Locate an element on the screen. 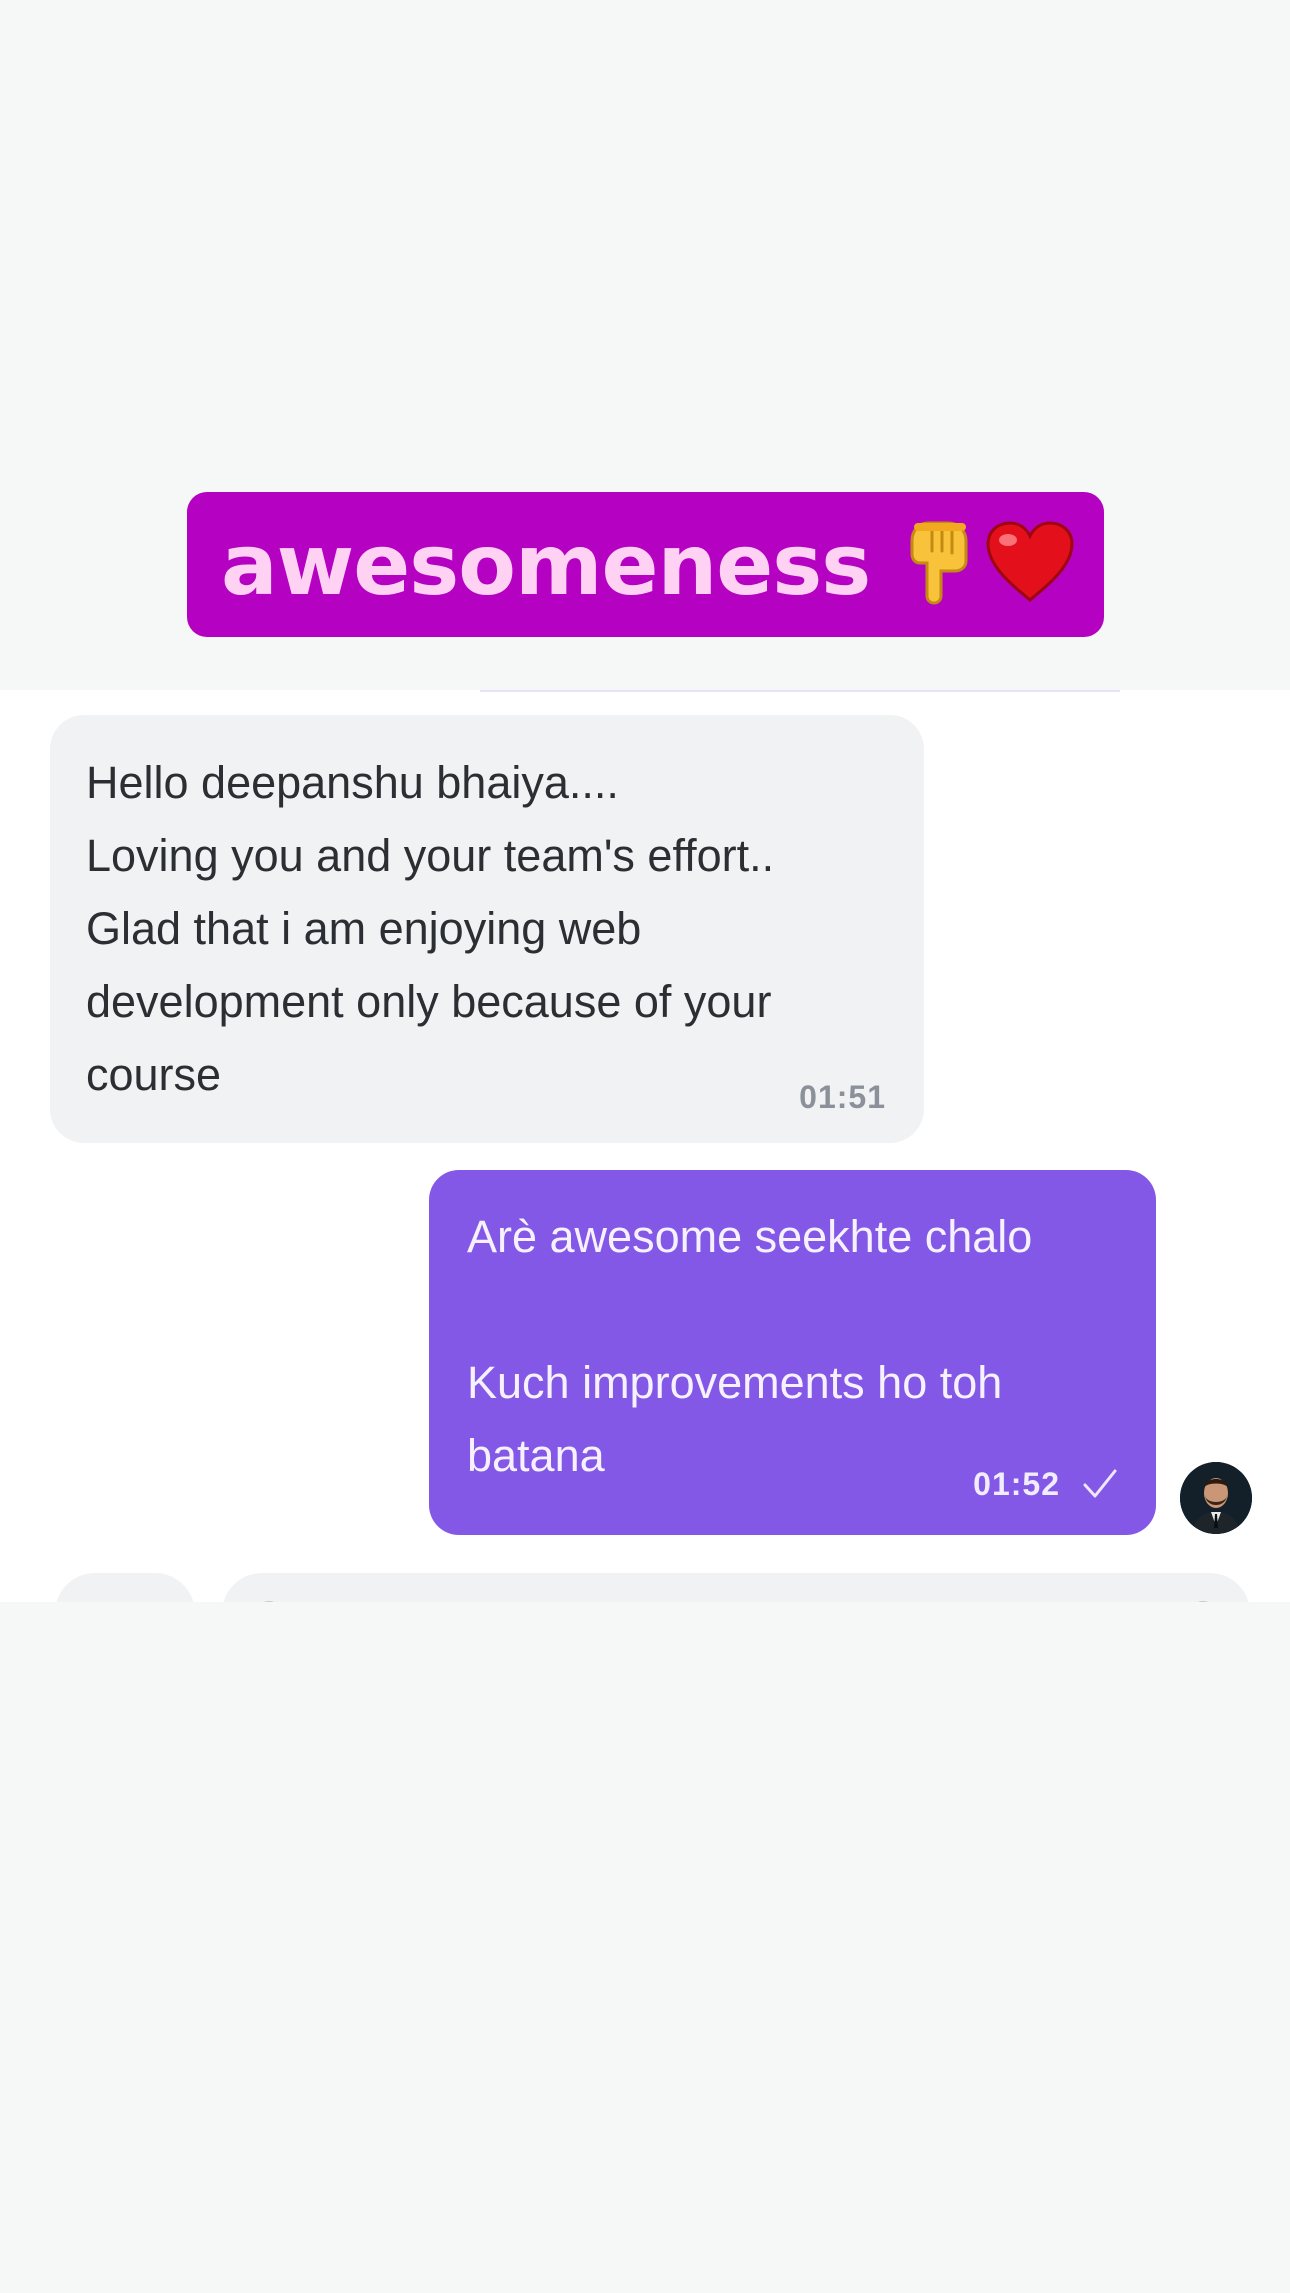 The width and height of the screenshot is (1290, 2293). panel-top-edge is located at coordinates (800, 691).